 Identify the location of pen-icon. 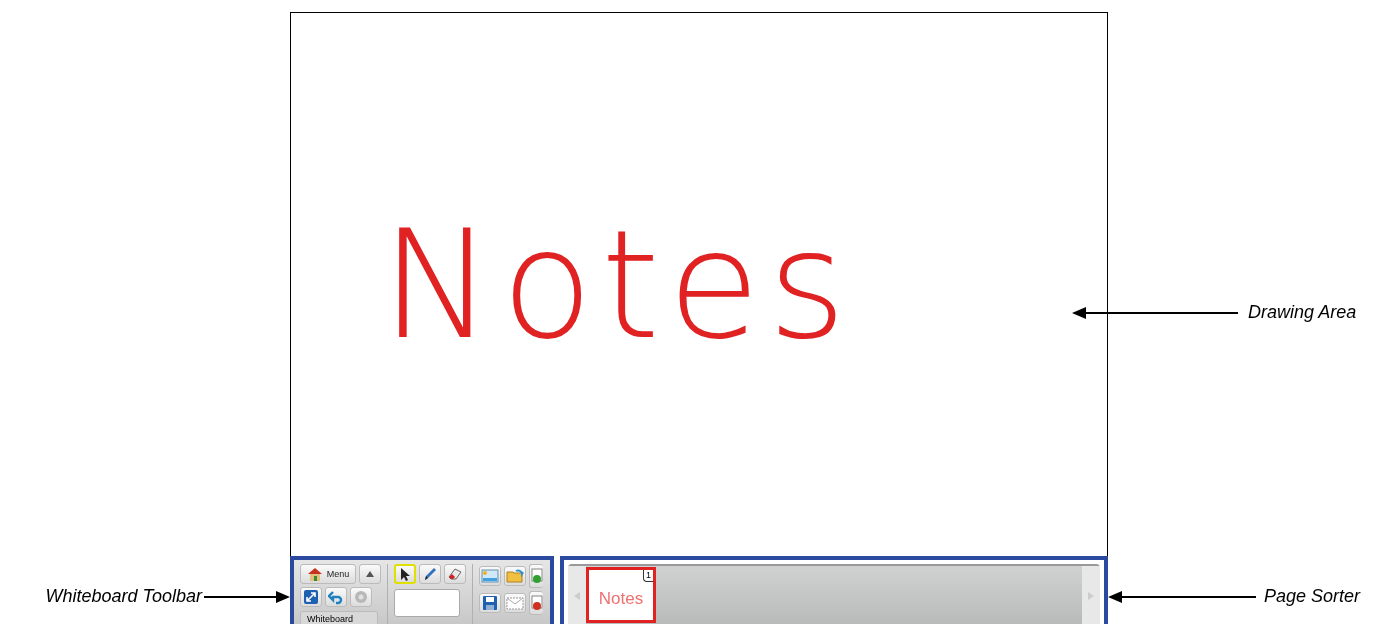
(430, 574).